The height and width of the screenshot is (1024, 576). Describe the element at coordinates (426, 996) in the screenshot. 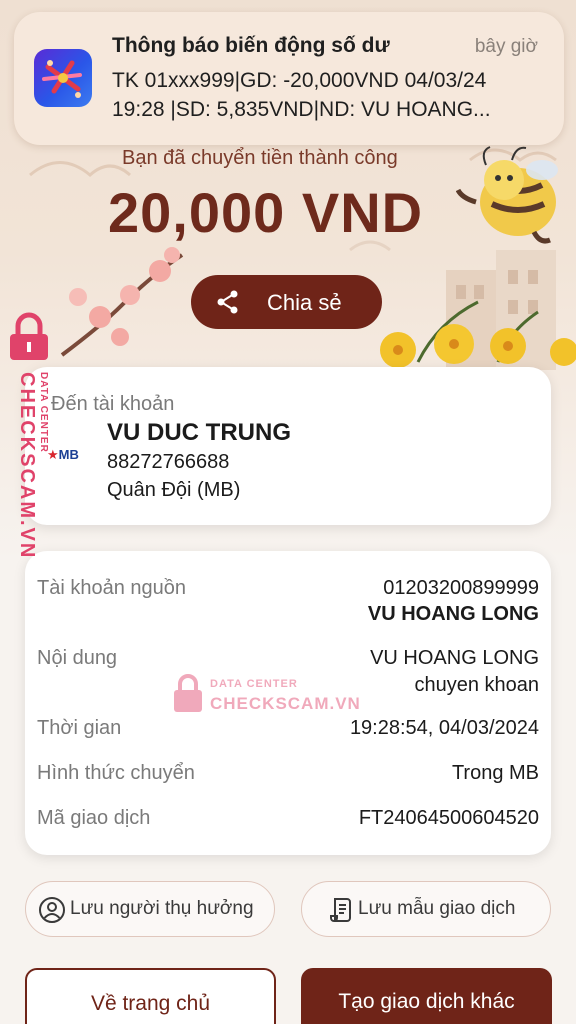

I see `new-transaction-button: Tạo giao dịch khác` at that location.